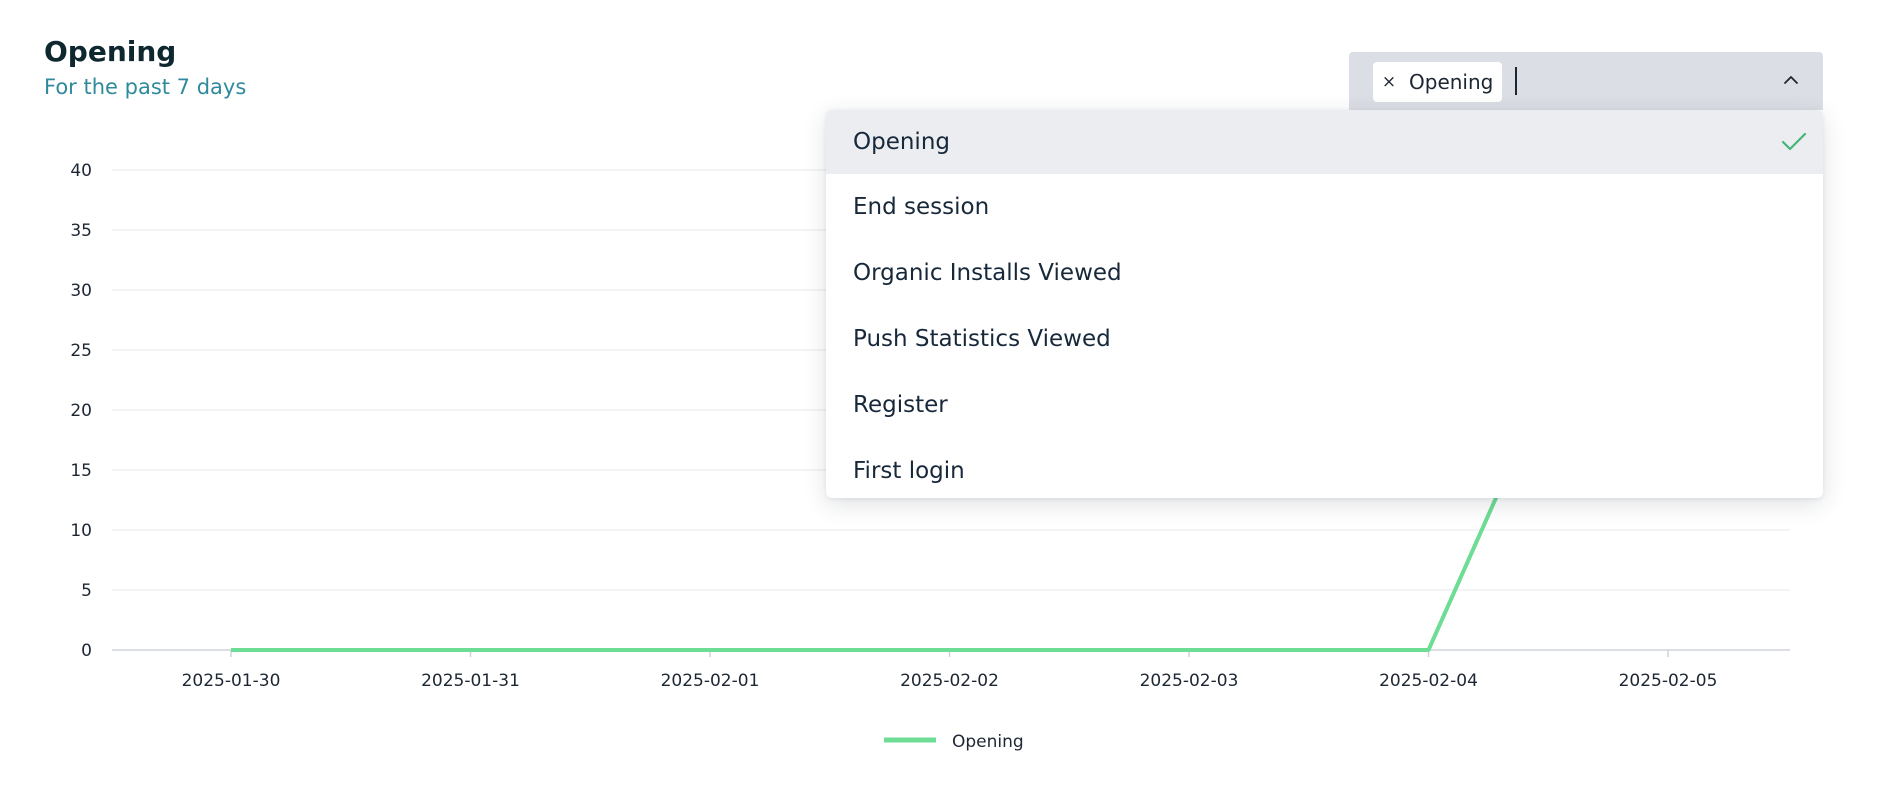 This screenshot has height=792, width=1886. I want to click on event-multiselect: × Opening, so click(1586, 81).